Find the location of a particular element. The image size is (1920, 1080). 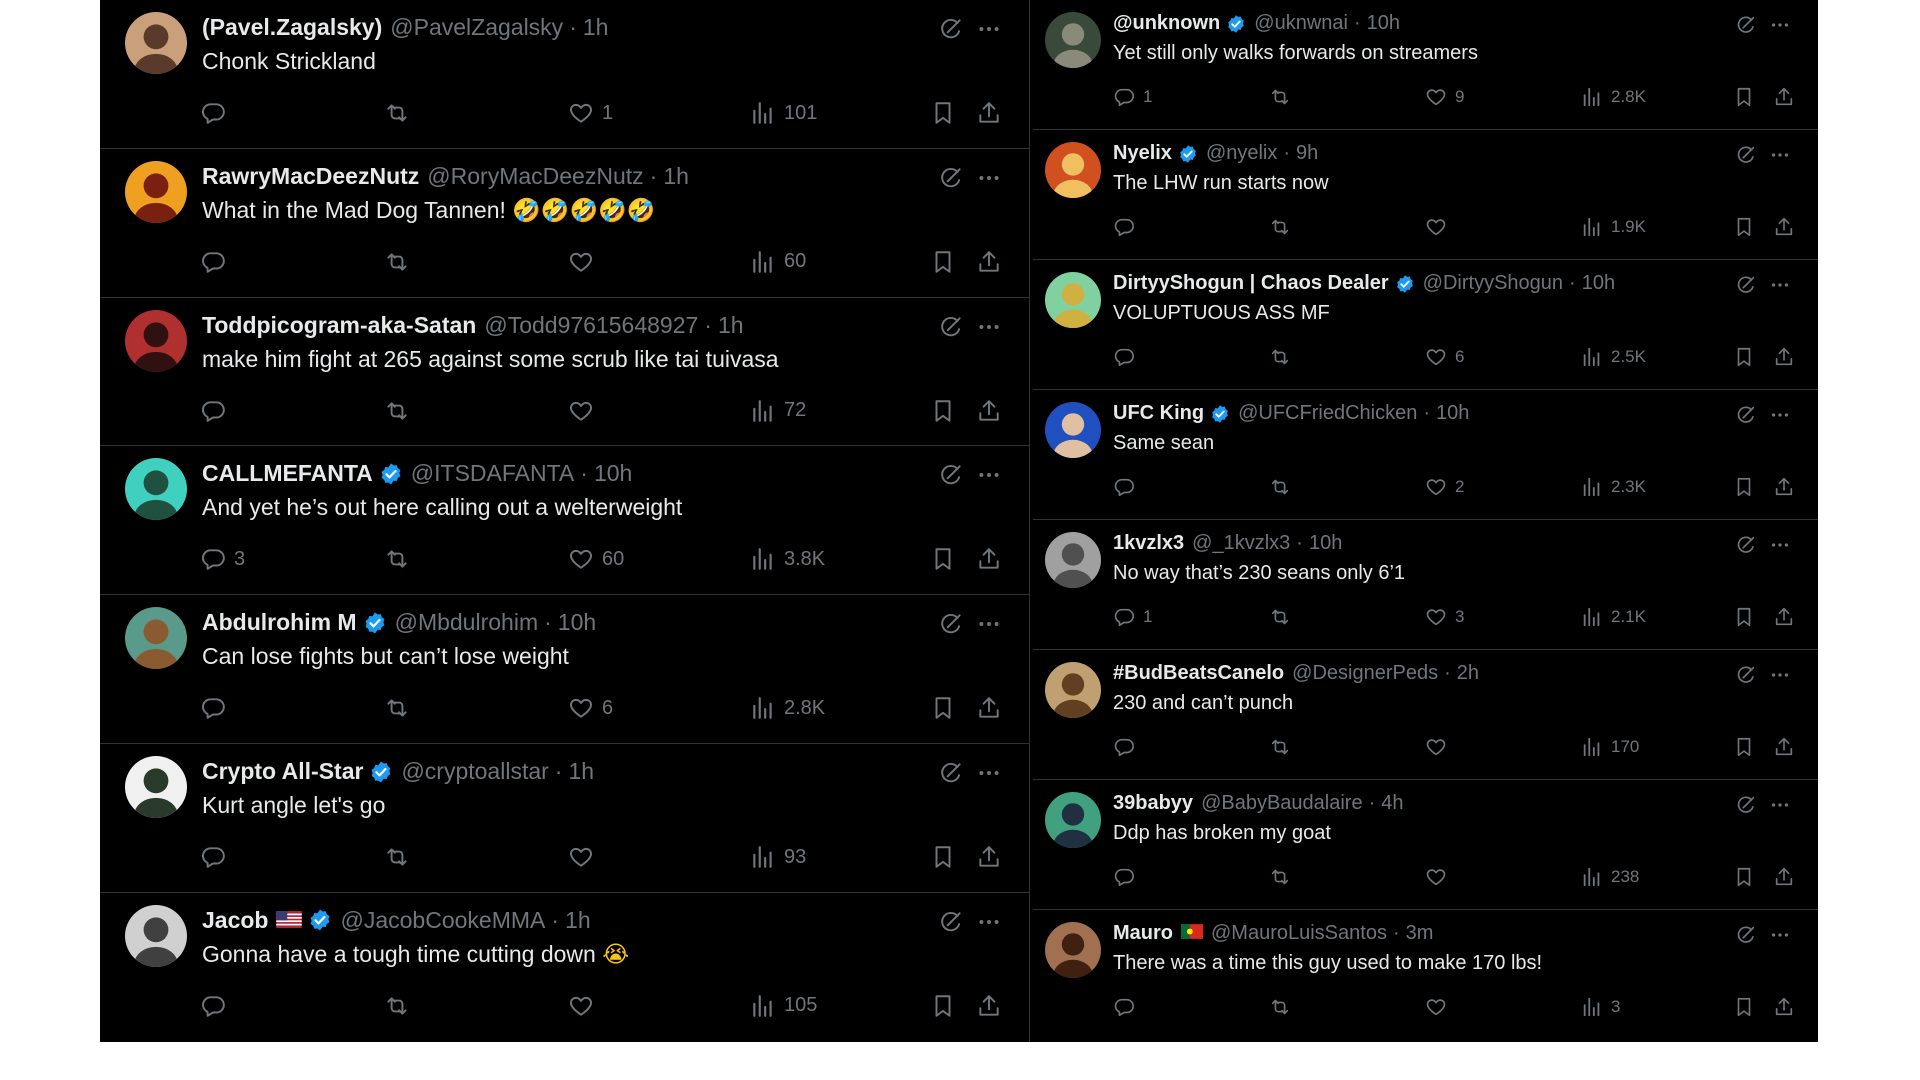

user-handle: @Mbdulrohim is located at coordinates (467, 622).